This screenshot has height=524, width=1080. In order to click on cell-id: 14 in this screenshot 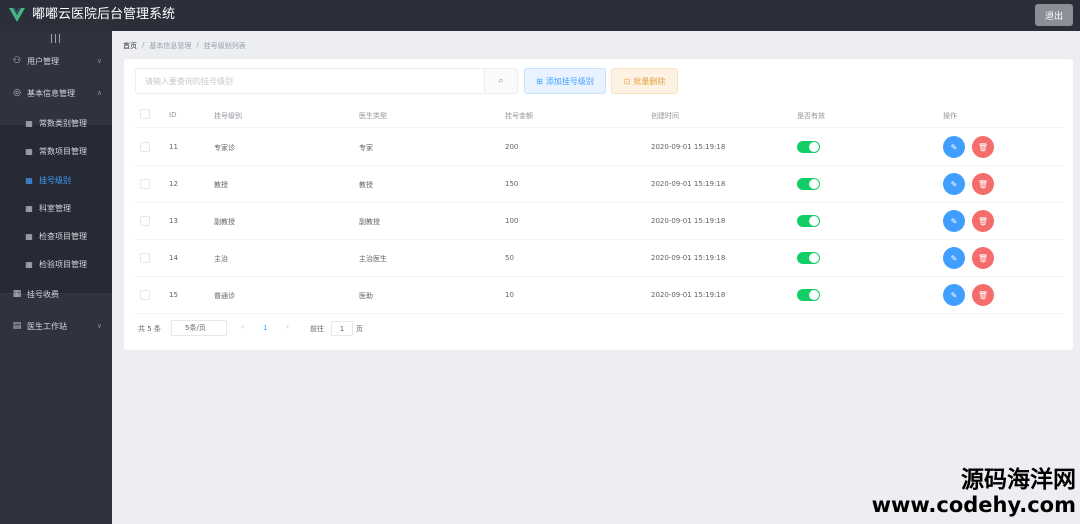, I will do `click(173, 258)`.